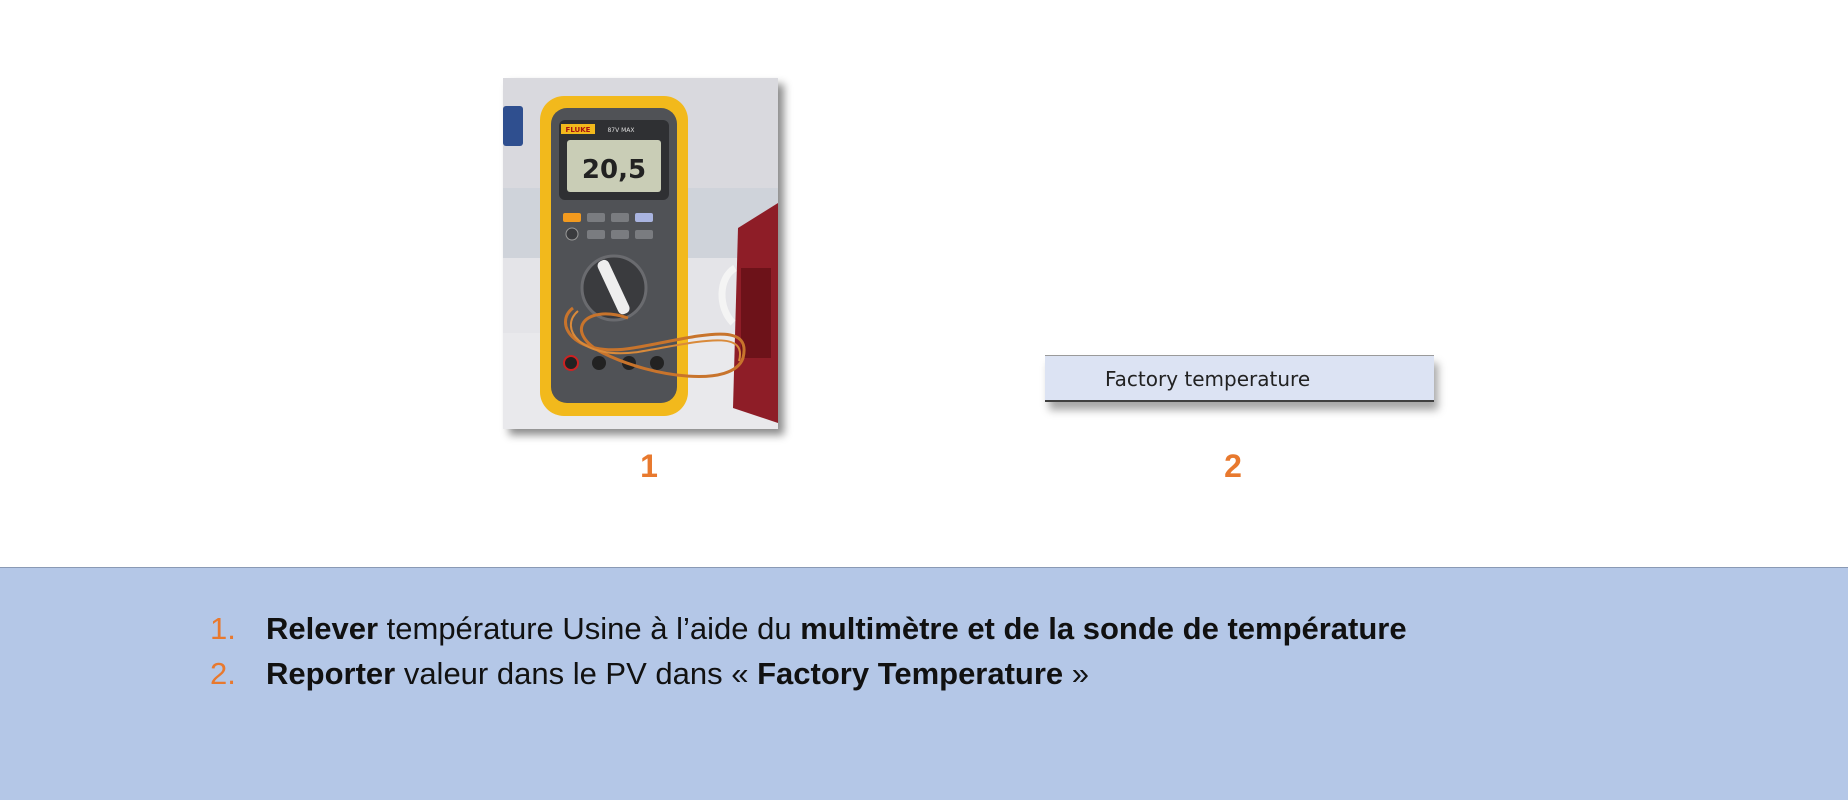 The width and height of the screenshot is (1848, 800). What do you see at coordinates (649, 466) in the screenshot?
I see `figure-number-1: 1` at bounding box center [649, 466].